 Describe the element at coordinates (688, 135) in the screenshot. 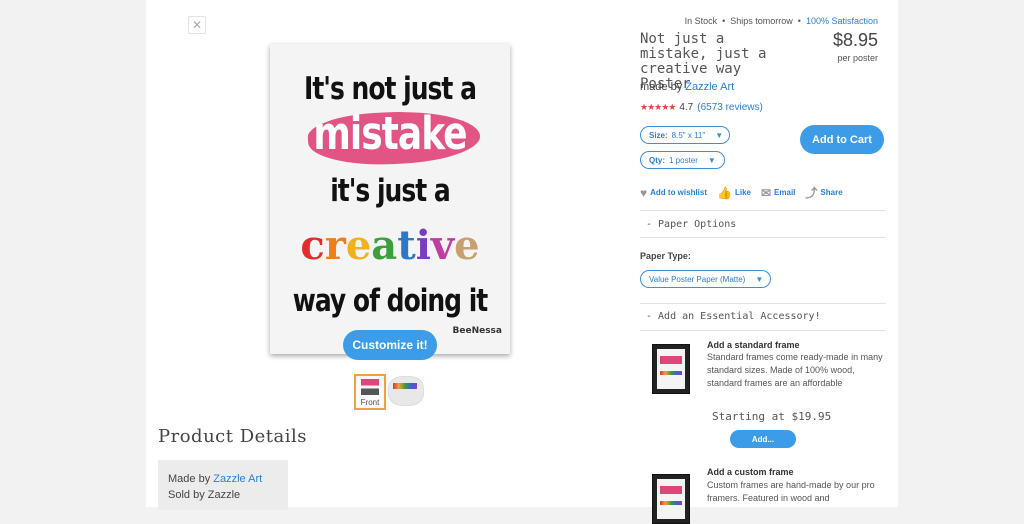

I see `size-select-value: 8.5" x 11"` at that location.